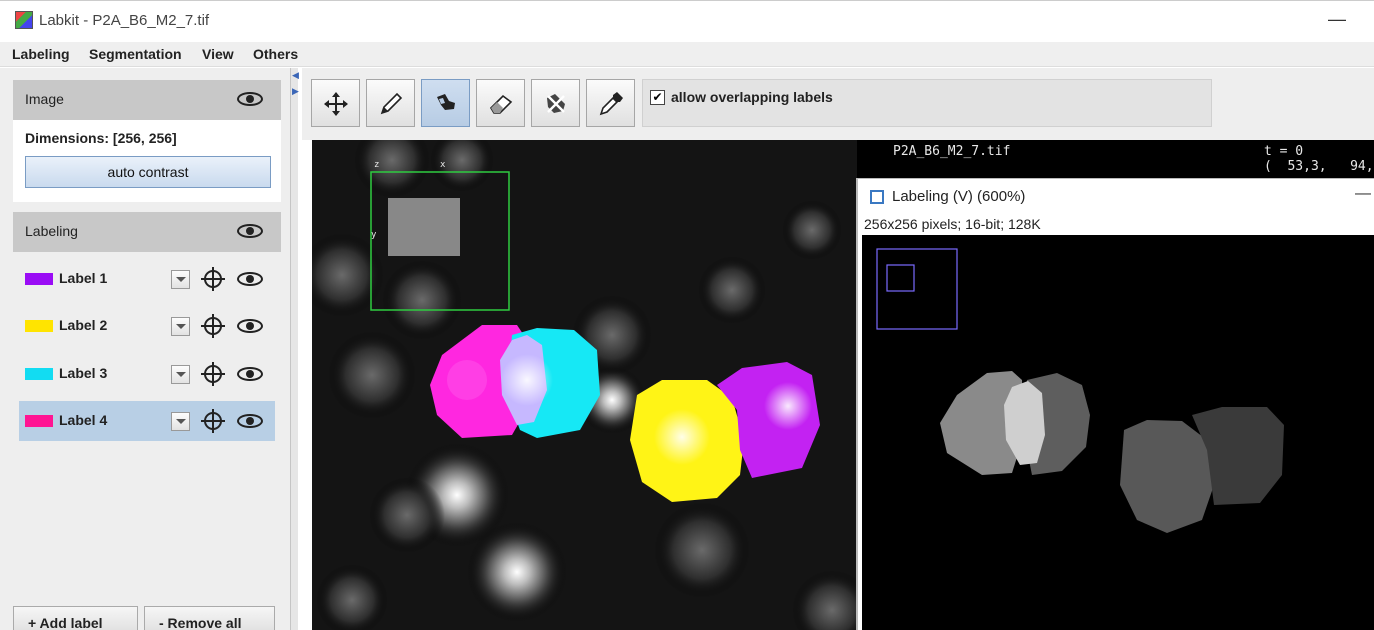  I want to click on app-icon, so click(24, 20).